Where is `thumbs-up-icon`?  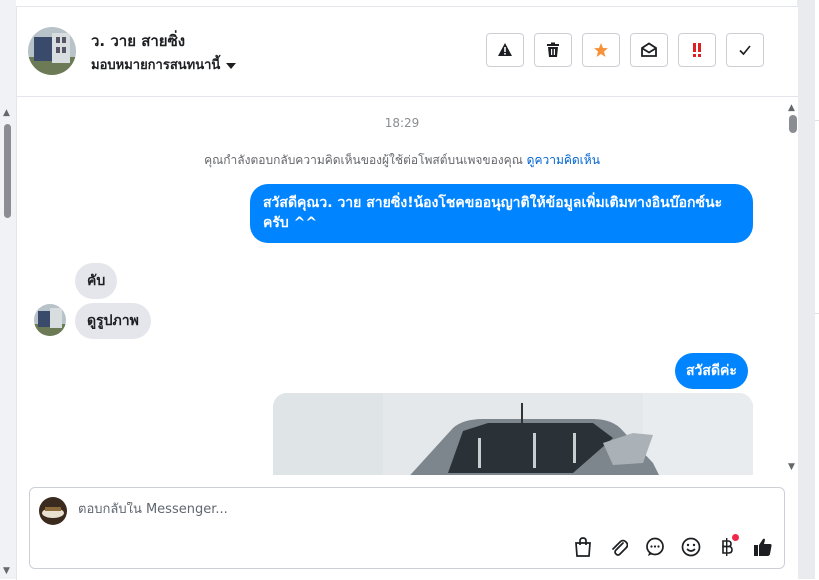
thumbs-up-icon is located at coordinates (763, 547).